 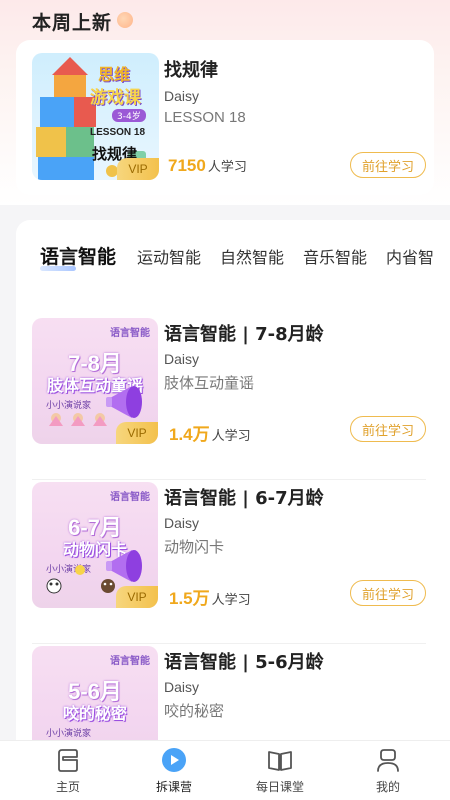 What do you see at coordinates (209, 383) in the screenshot?
I see `course-subtitle: 肢体互动童谣` at bounding box center [209, 383].